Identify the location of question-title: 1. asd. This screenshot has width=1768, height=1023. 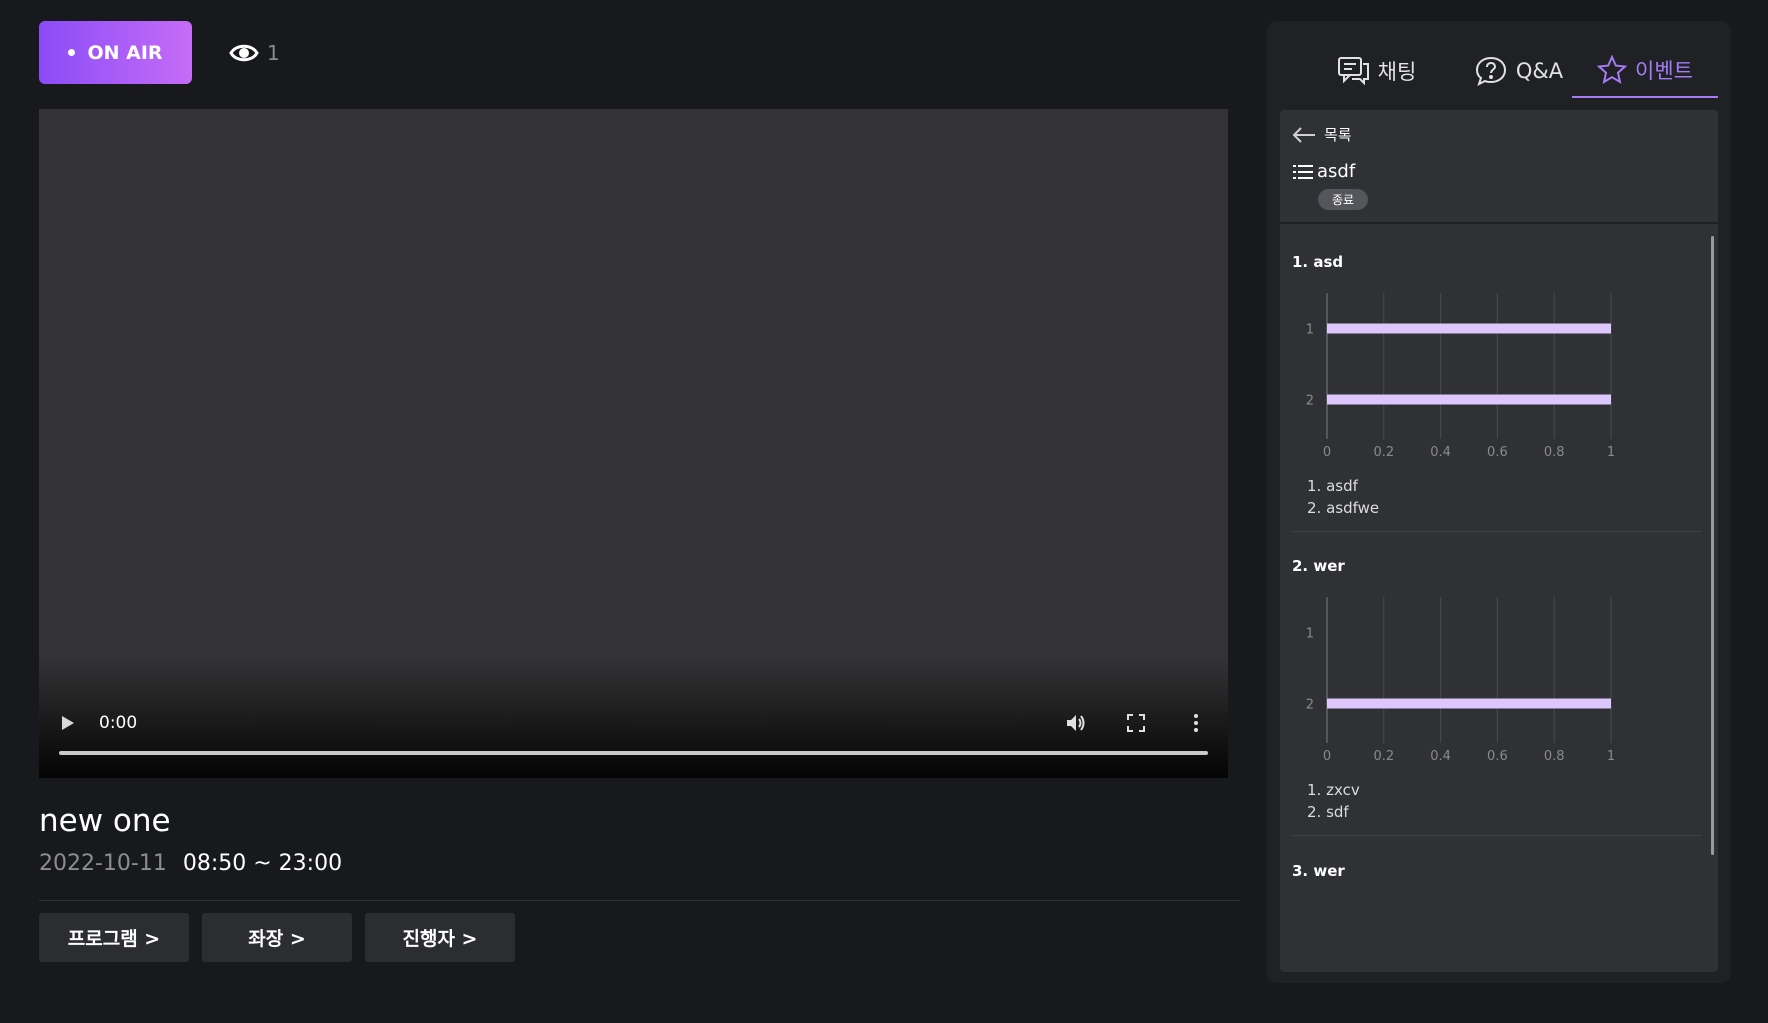
(1318, 262).